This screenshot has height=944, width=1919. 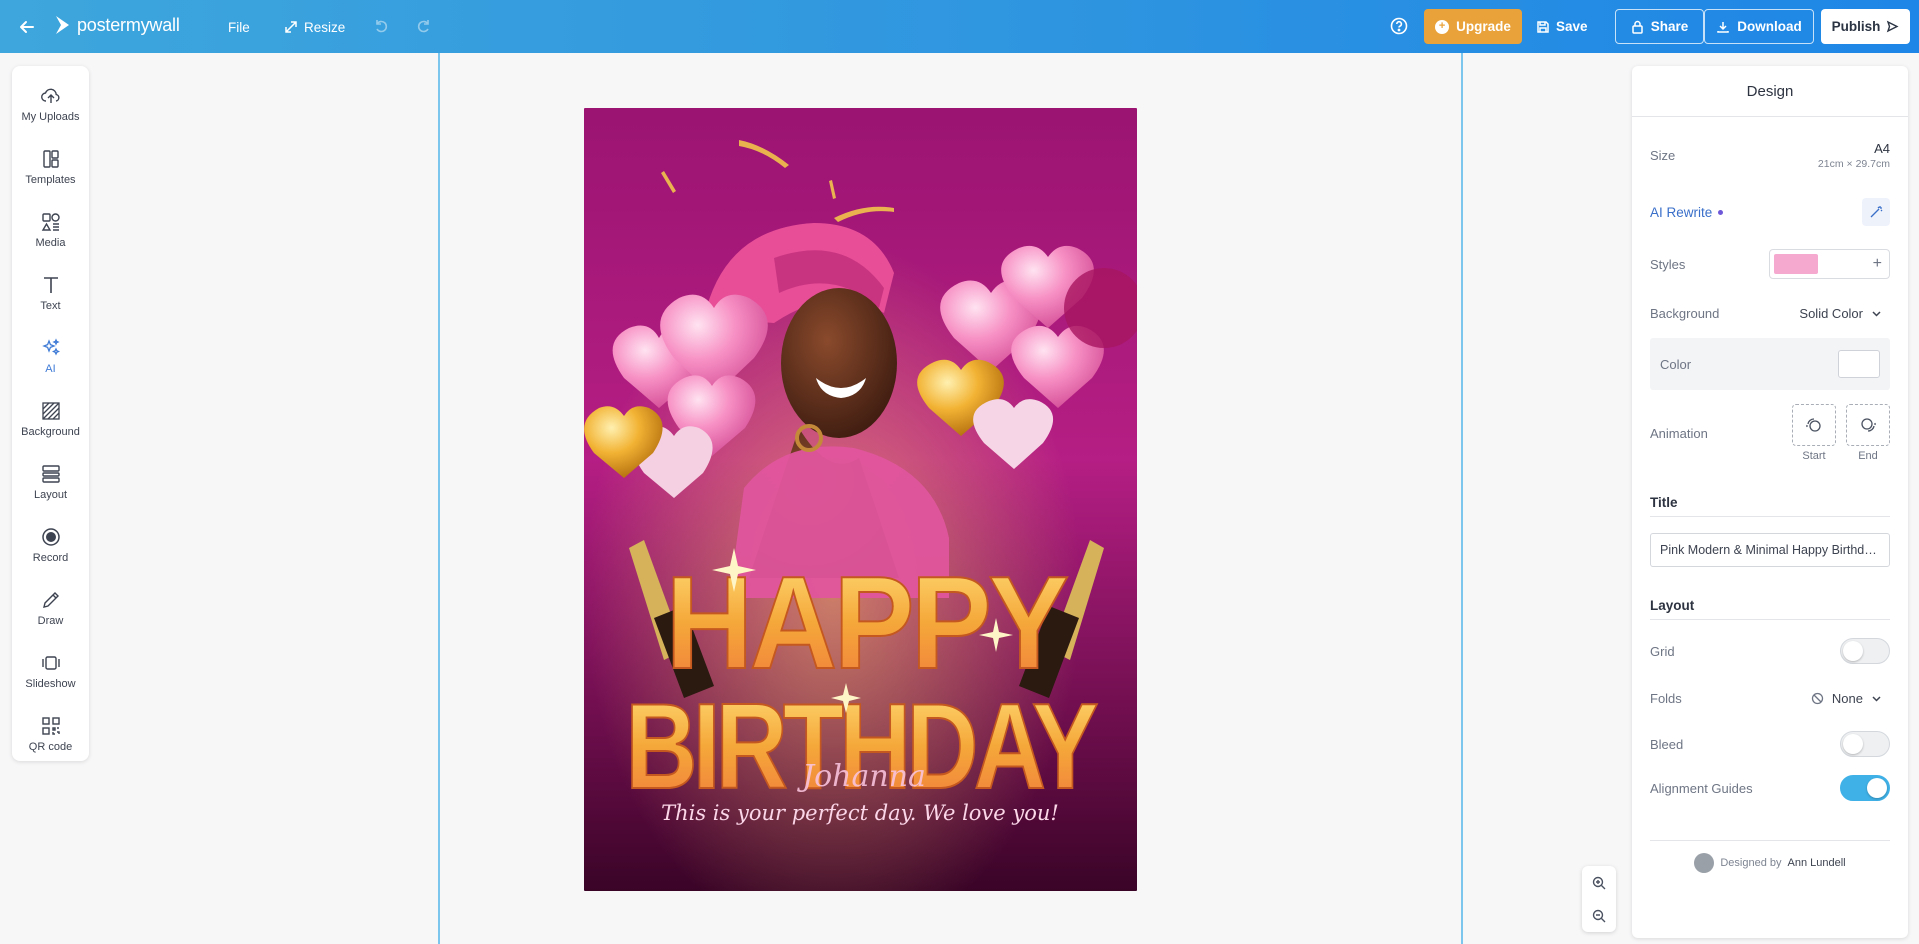 What do you see at coordinates (50, 230) in the screenshot?
I see `tool-media: Media` at bounding box center [50, 230].